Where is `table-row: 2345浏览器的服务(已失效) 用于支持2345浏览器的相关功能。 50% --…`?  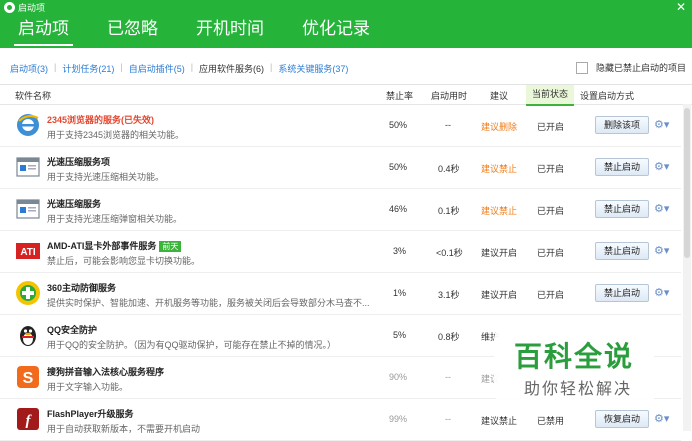
table-row: 2345浏览器的服务(已失效) 用于支持2345浏览器的相关功能。 50% --… is located at coordinates (340, 125).